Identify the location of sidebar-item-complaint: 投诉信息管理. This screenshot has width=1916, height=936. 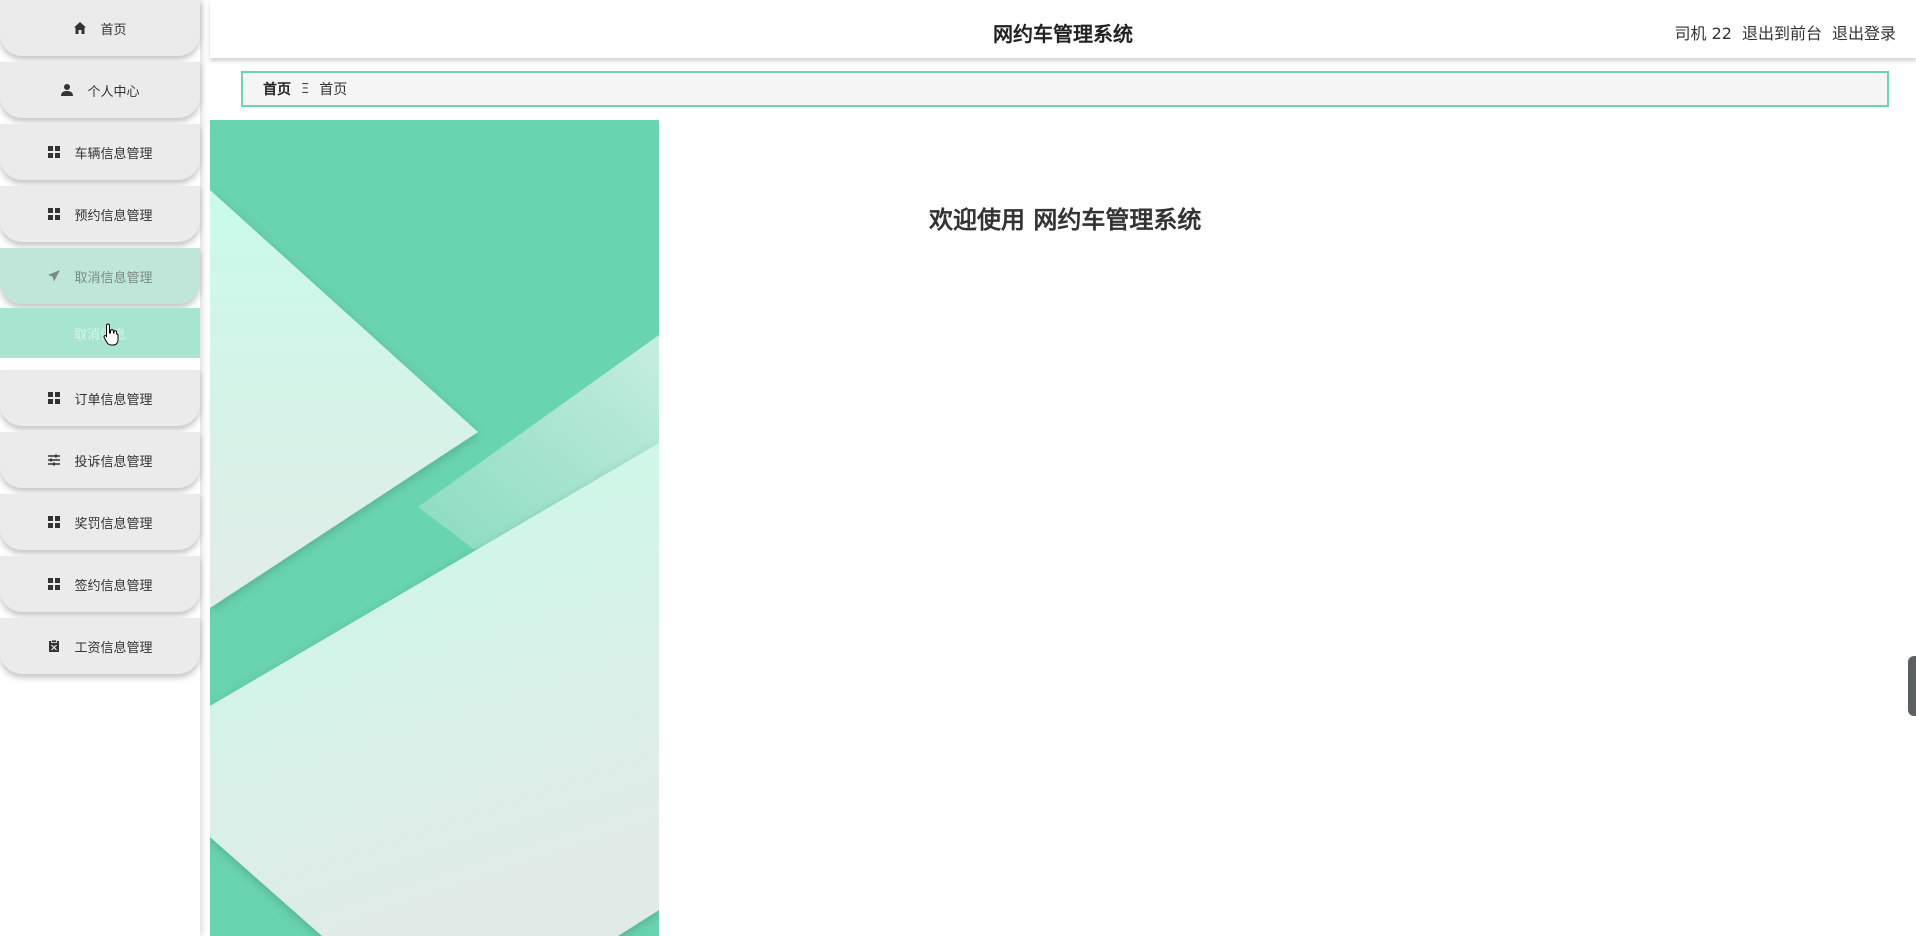
(100, 460).